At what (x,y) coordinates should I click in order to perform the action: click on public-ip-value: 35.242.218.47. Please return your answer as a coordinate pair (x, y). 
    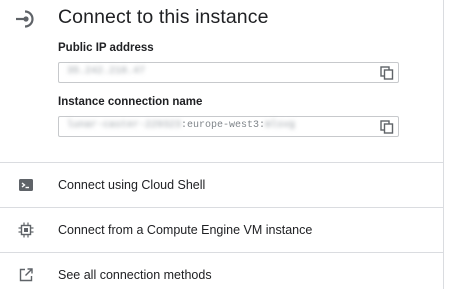
    Looking at the image, I should click on (106, 71).